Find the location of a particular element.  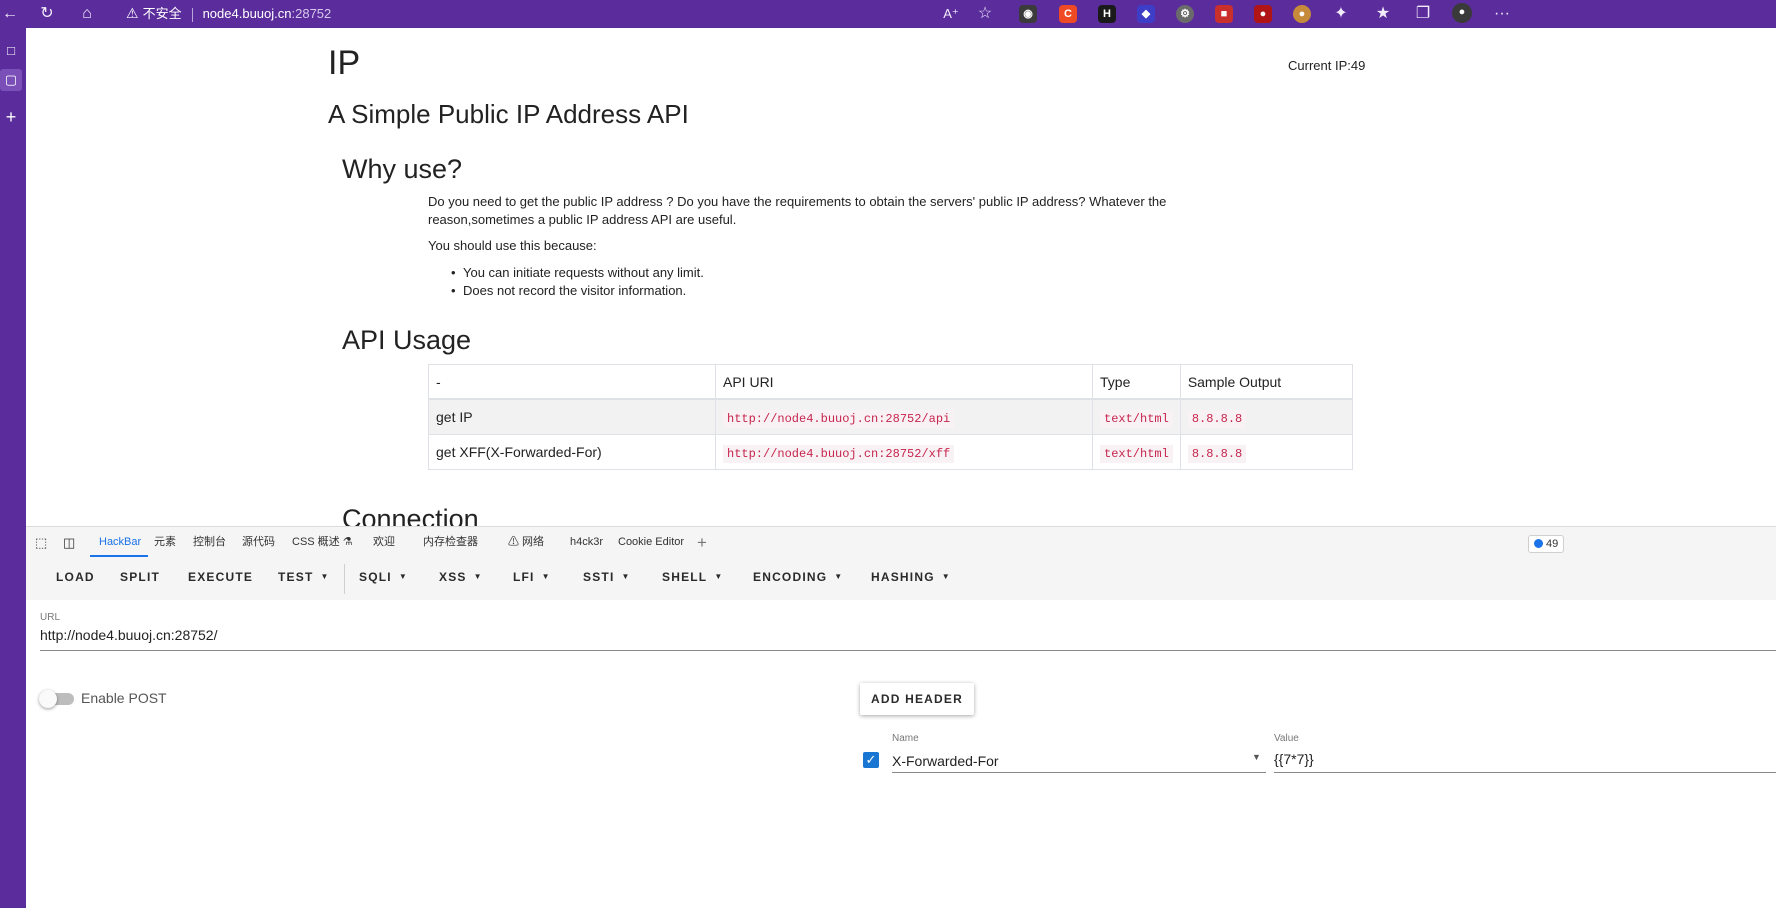

warning-icon: ⚠ is located at coordinates (132, 13).